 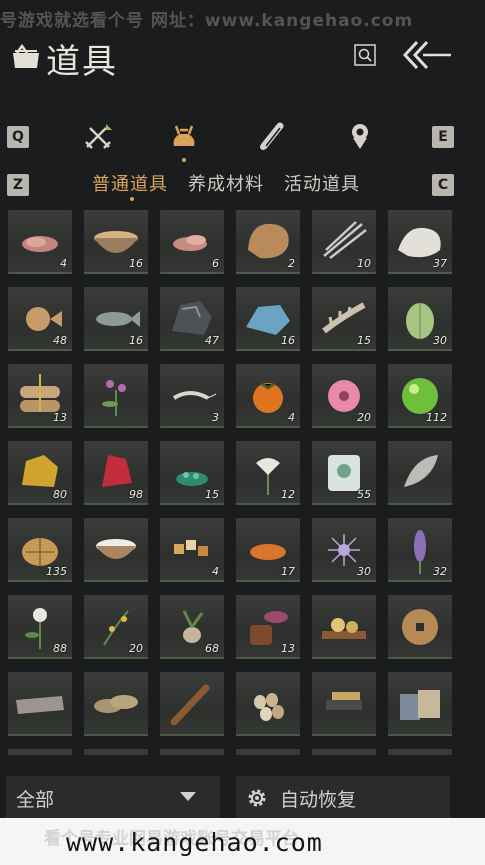 What do you see at coordinates (60, 648) in the screenshot?
I see `item-quantity: 88` at bounding box center [60, 648].